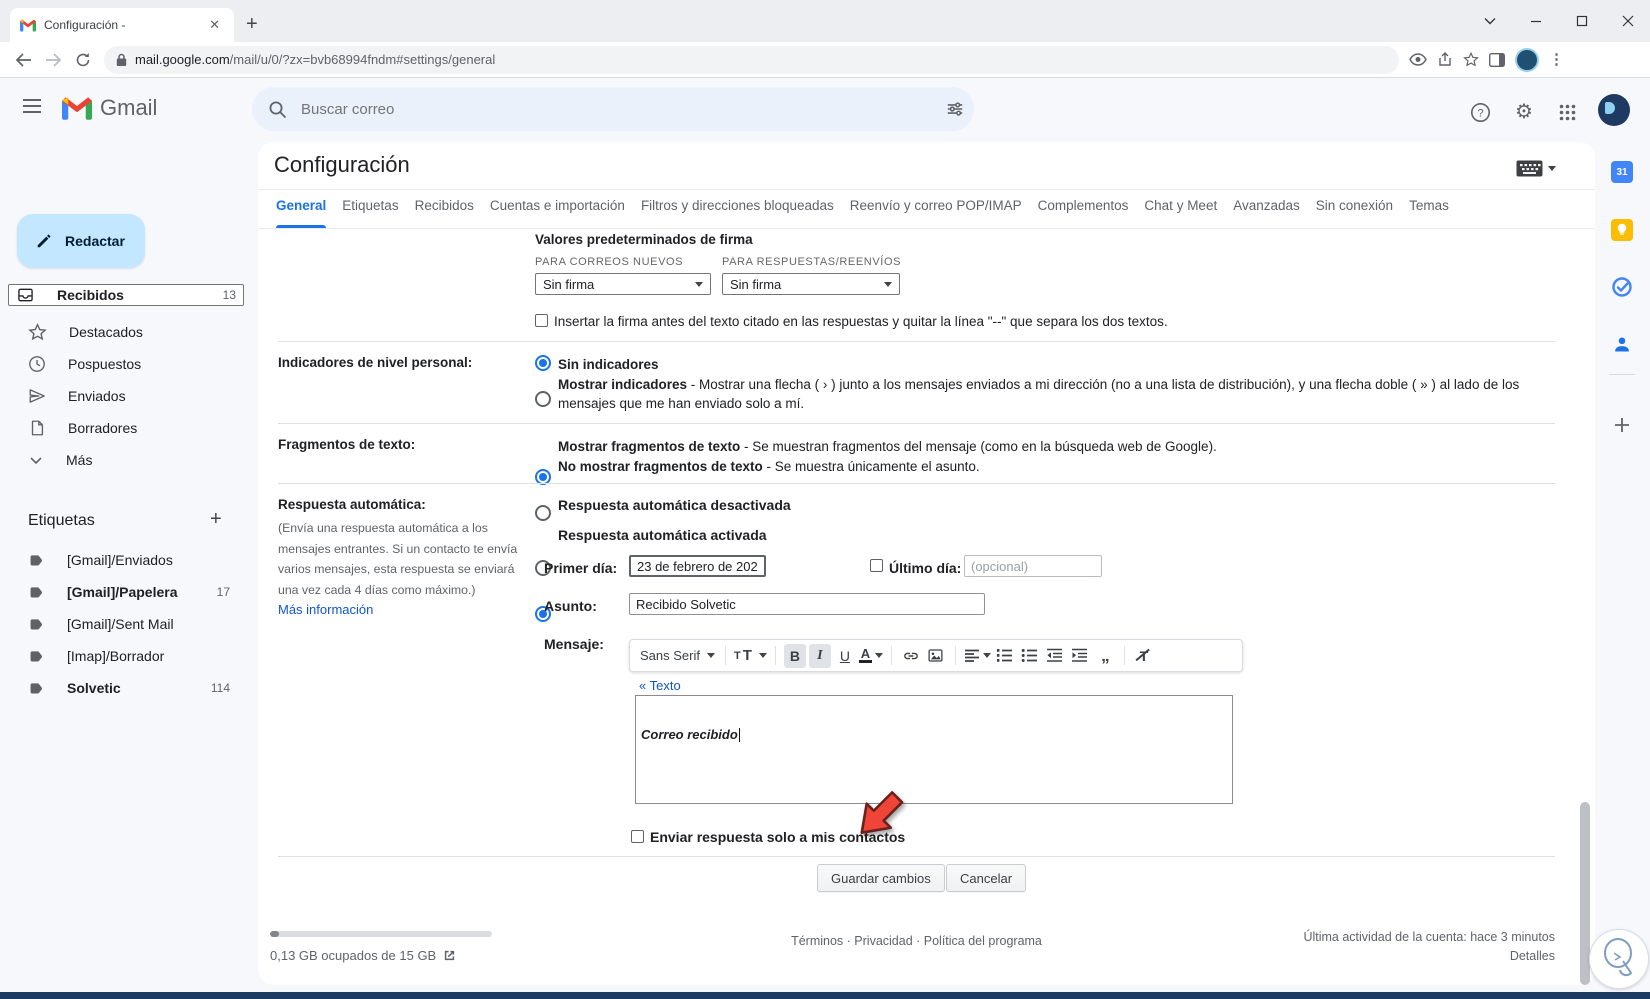  What do you see at coordinates (911, 656) in the screenshot?
I see `insert-link-icon` at bounding box center [911, 656].